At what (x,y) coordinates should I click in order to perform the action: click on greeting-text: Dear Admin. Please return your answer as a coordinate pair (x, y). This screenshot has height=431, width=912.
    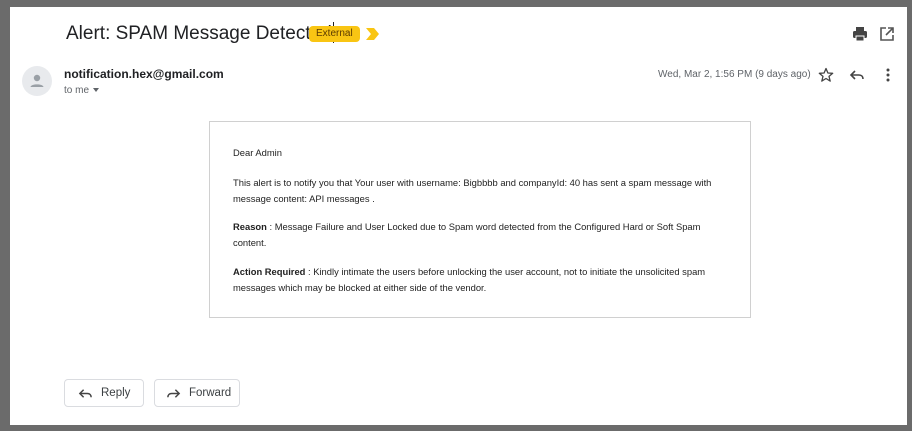
    Looking at the image, I should click on (257, 152).